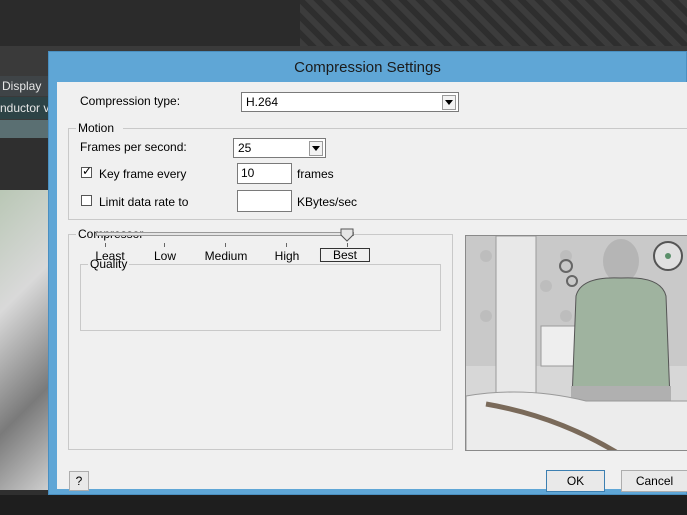 The width and height of the screenshot is (687, 515). What do you see at coordinates (345, 255) in the screenshot?
I see `quality-label-best: Best` at bounding box center [345, 255].